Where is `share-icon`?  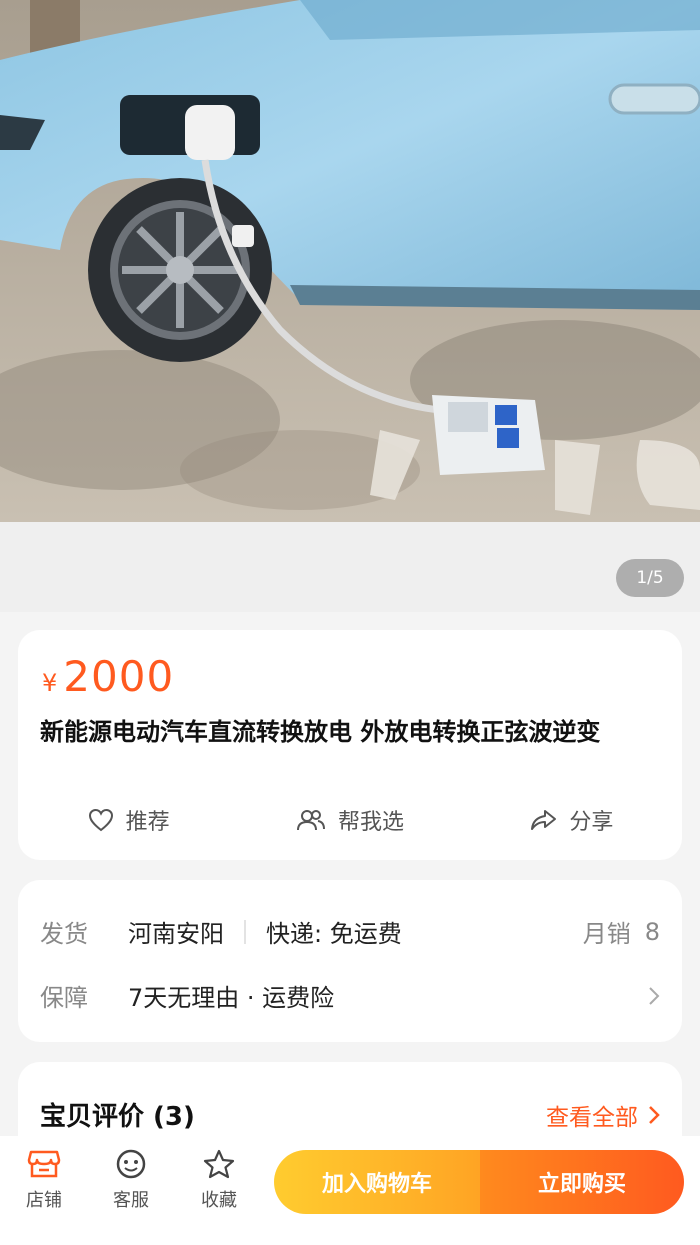 share-icon is located at coordinates (544, 820).